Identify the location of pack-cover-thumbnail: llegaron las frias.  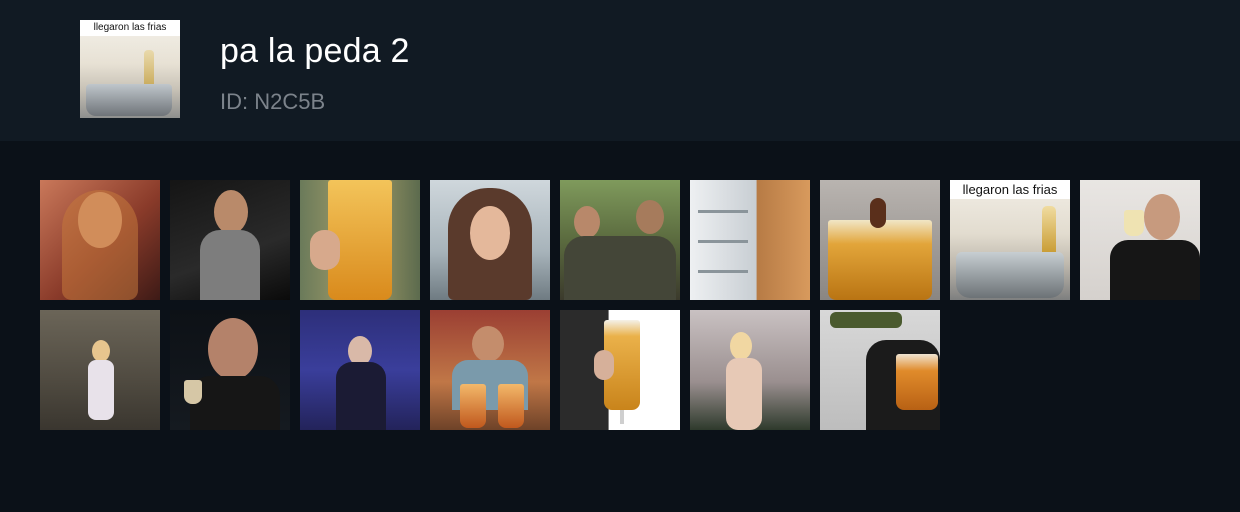
(130, 69).